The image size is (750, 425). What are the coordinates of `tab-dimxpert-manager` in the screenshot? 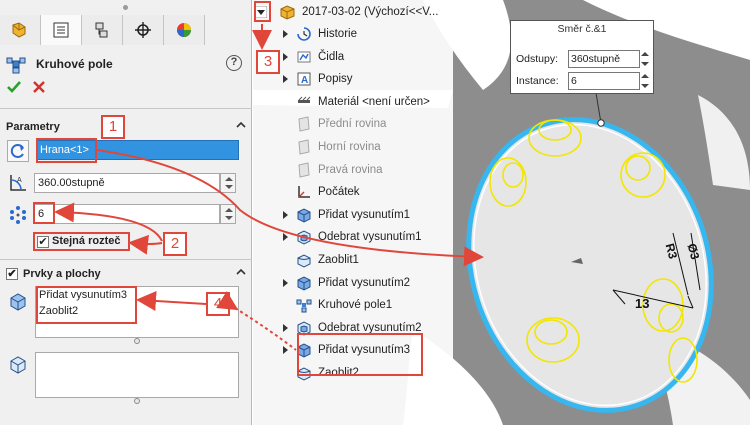 It's located at (143, 30).